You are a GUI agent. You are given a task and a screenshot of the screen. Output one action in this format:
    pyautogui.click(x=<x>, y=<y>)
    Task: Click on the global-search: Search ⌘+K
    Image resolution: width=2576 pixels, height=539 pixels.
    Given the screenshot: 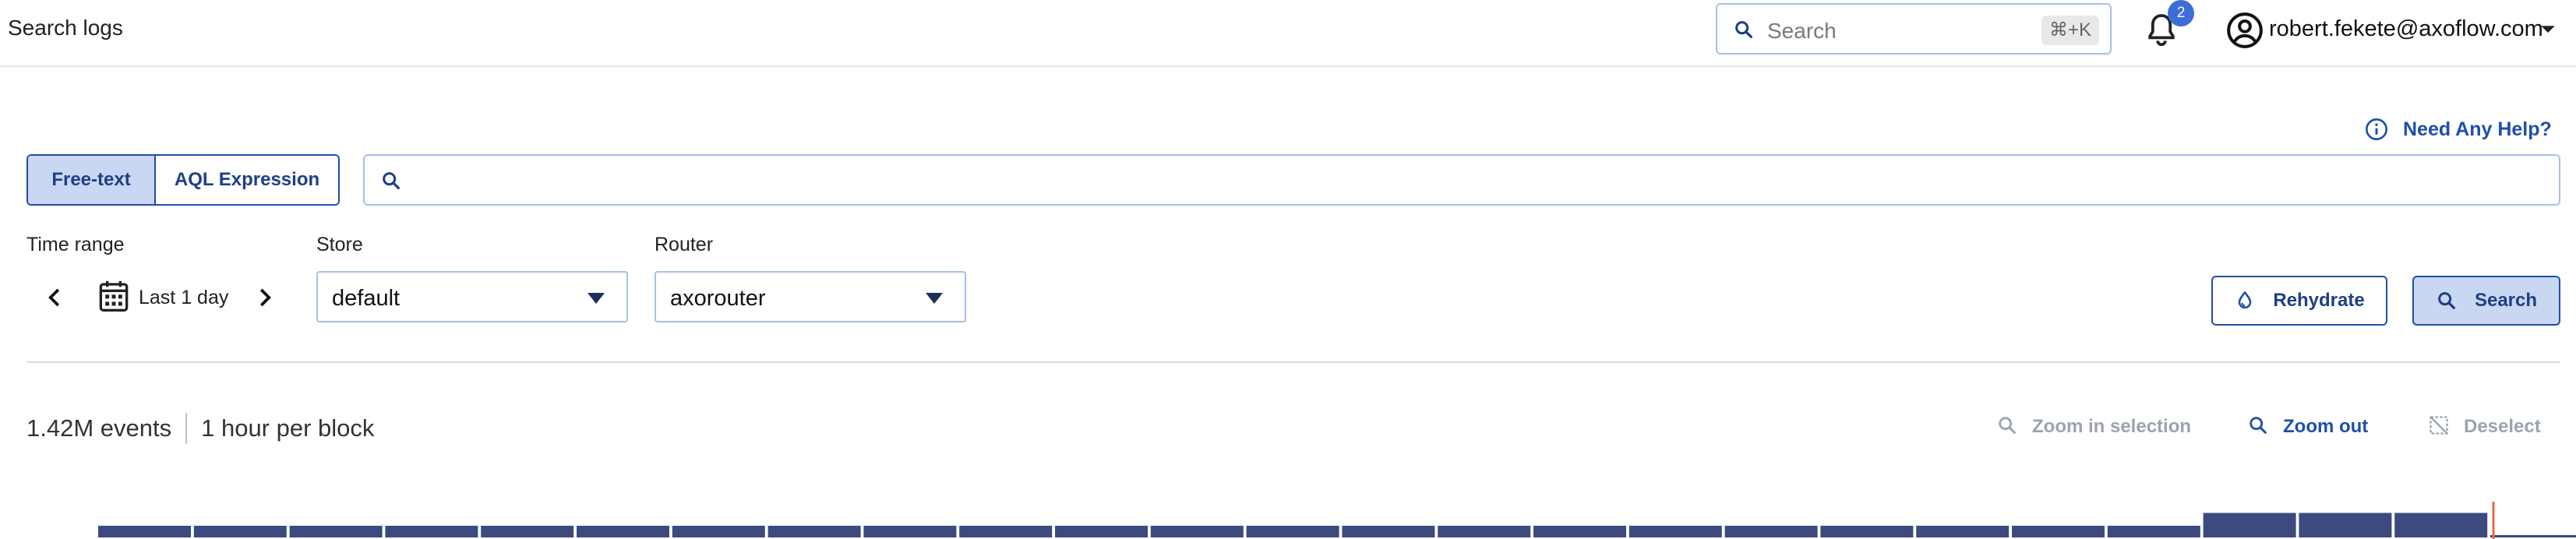 What is the action you would take?
    pyautogui.click(x=1914, y=29)
    